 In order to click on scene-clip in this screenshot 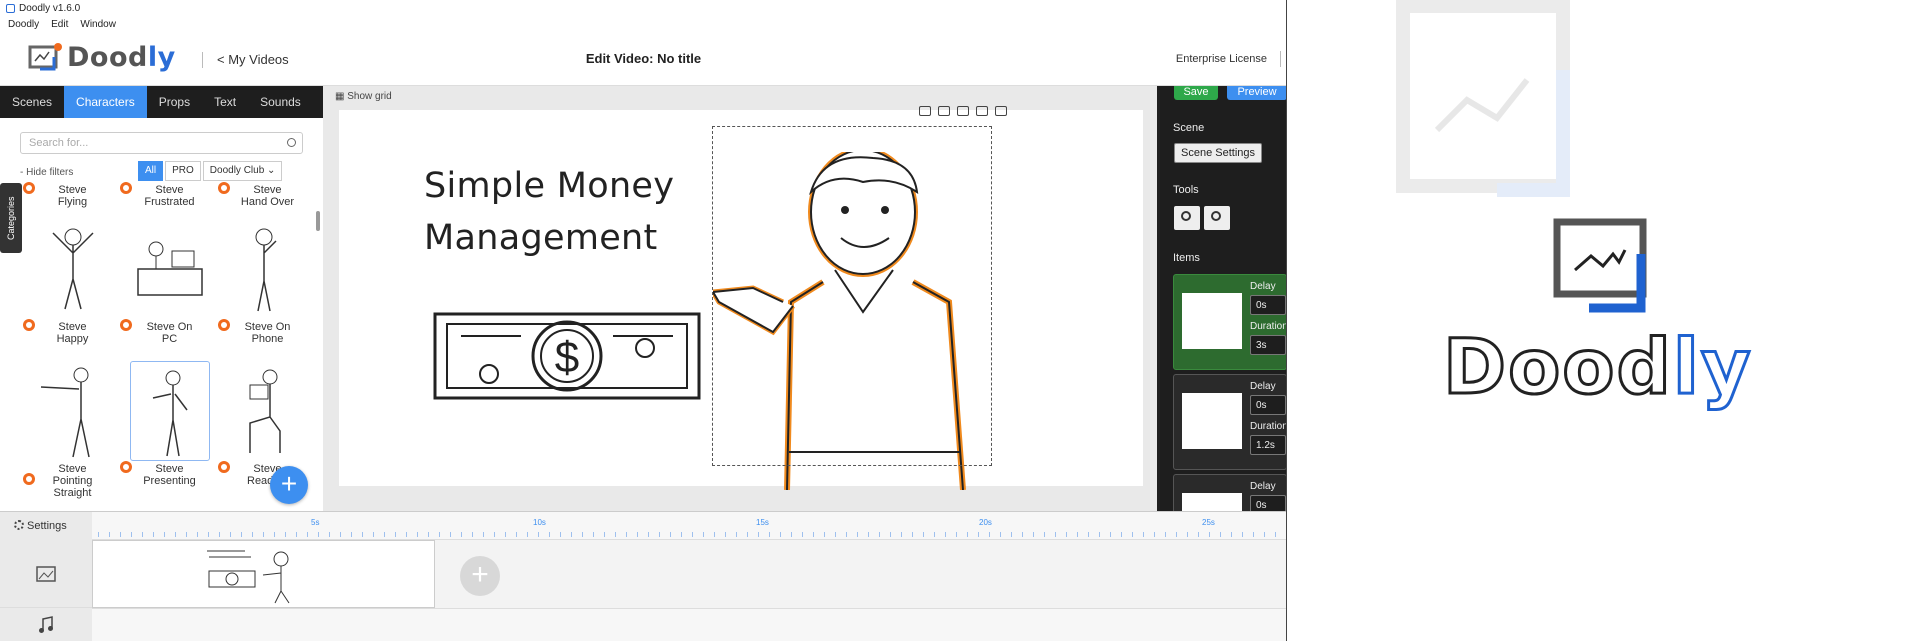, I will do `click(263, 574)`.